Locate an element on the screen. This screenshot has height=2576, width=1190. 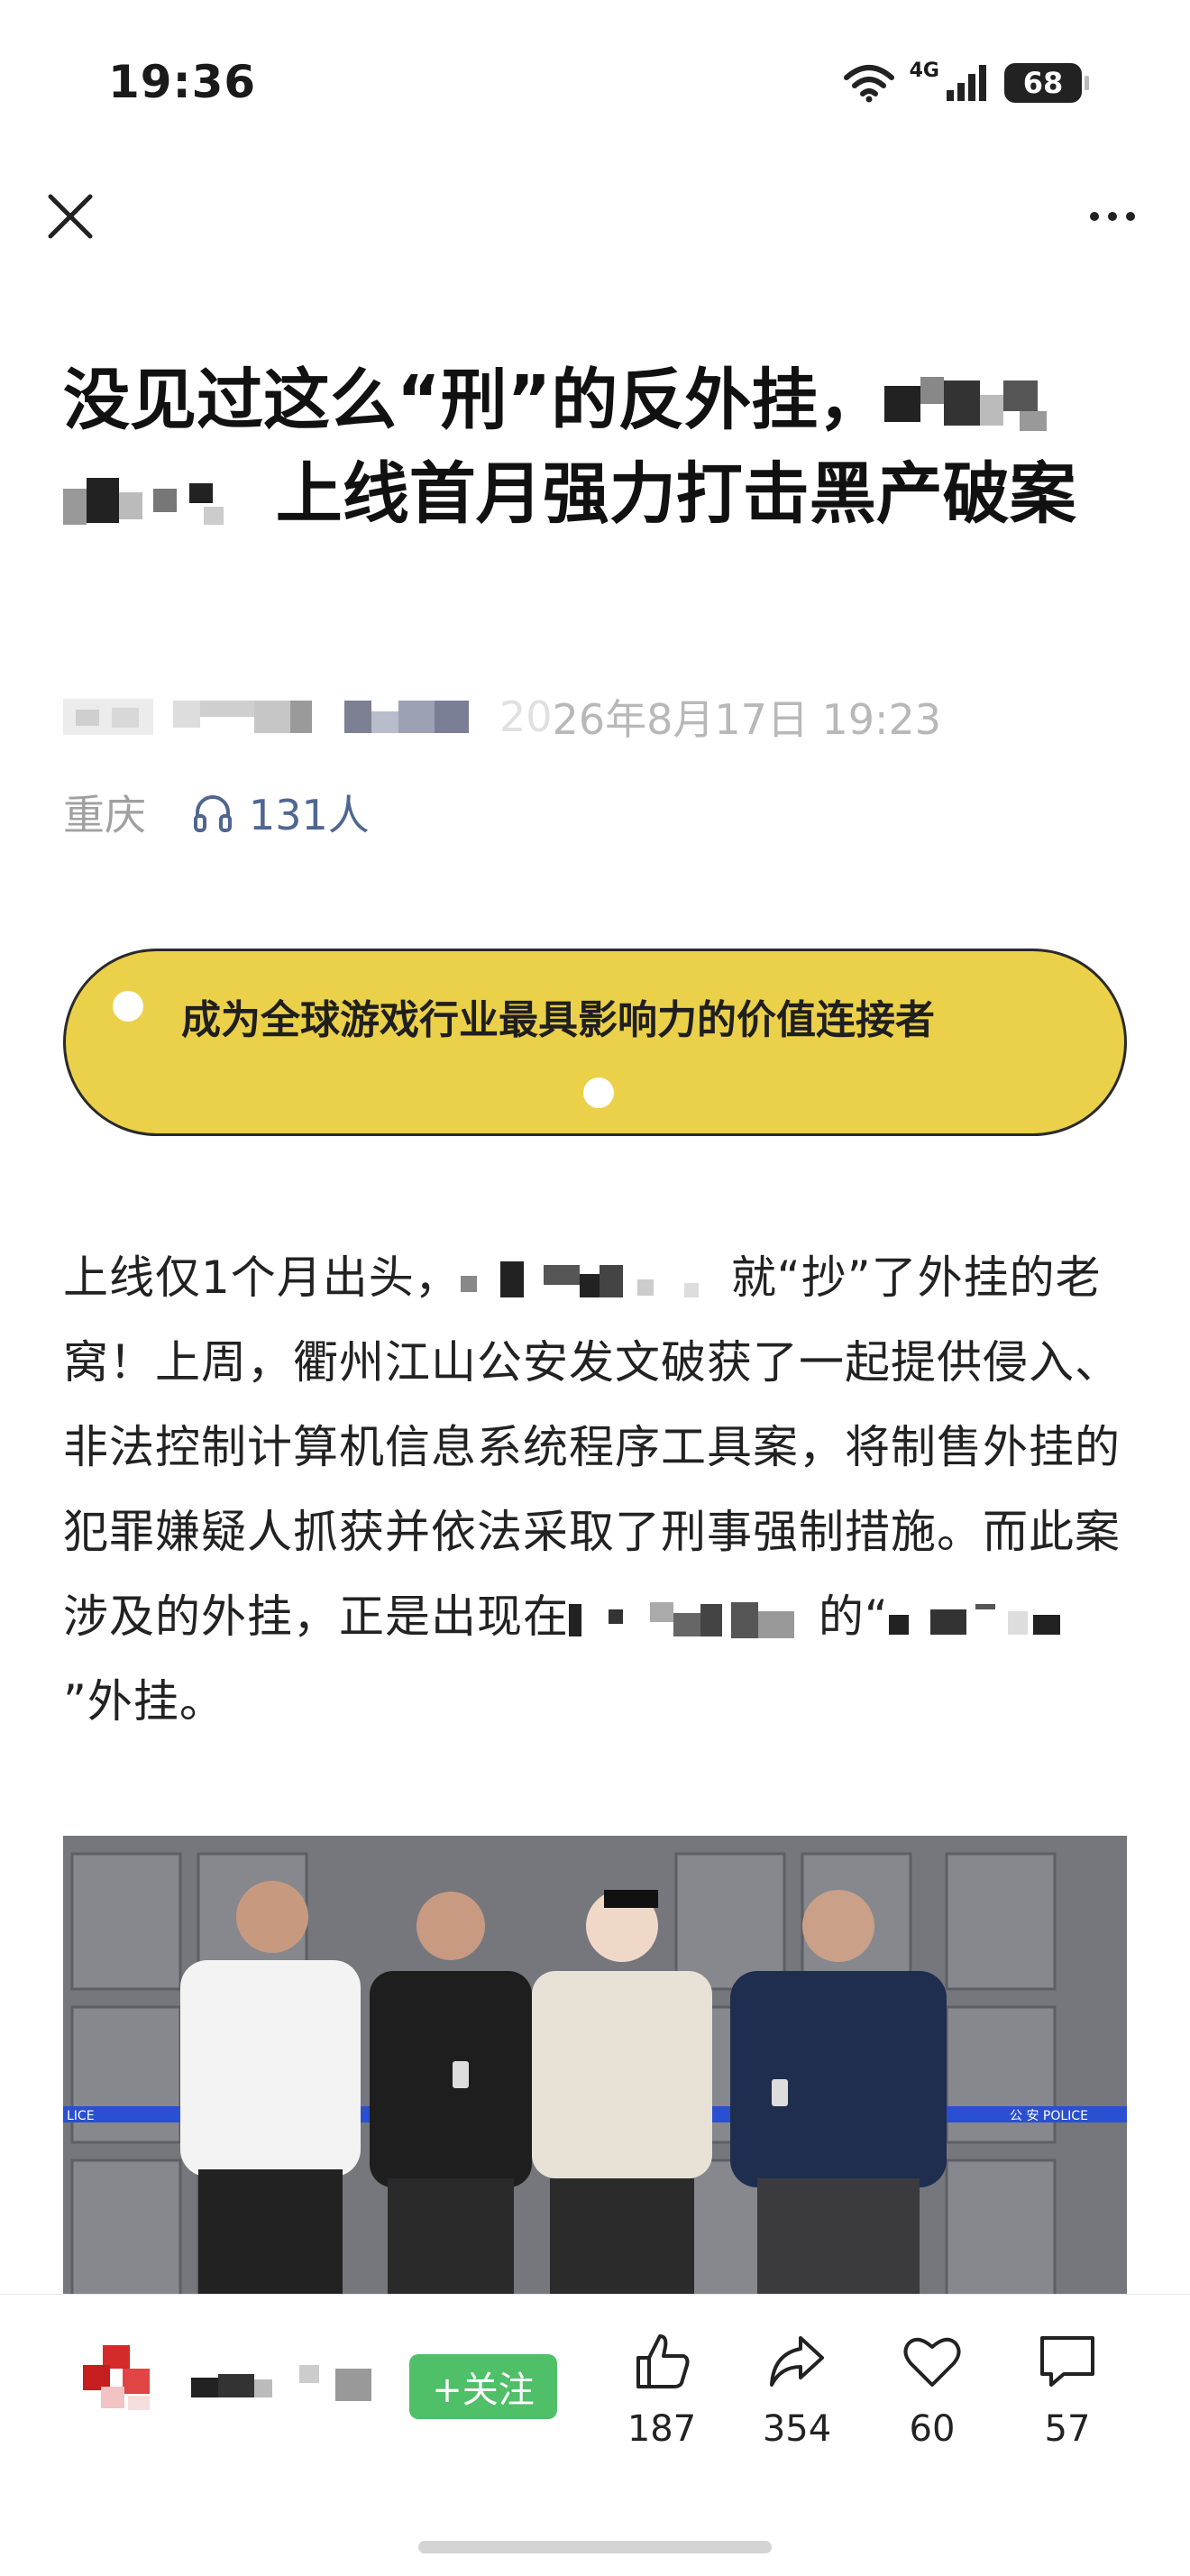
police-tape-text-right: 公 安 POLICE is located at coordinates (1049, 2116).